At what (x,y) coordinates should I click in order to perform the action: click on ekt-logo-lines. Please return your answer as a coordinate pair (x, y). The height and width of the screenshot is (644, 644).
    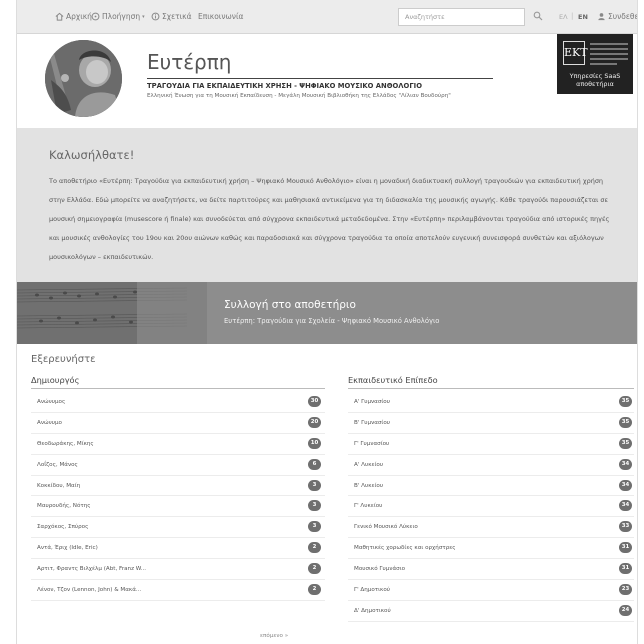
    Looking at the image, I should click on (609, 55).